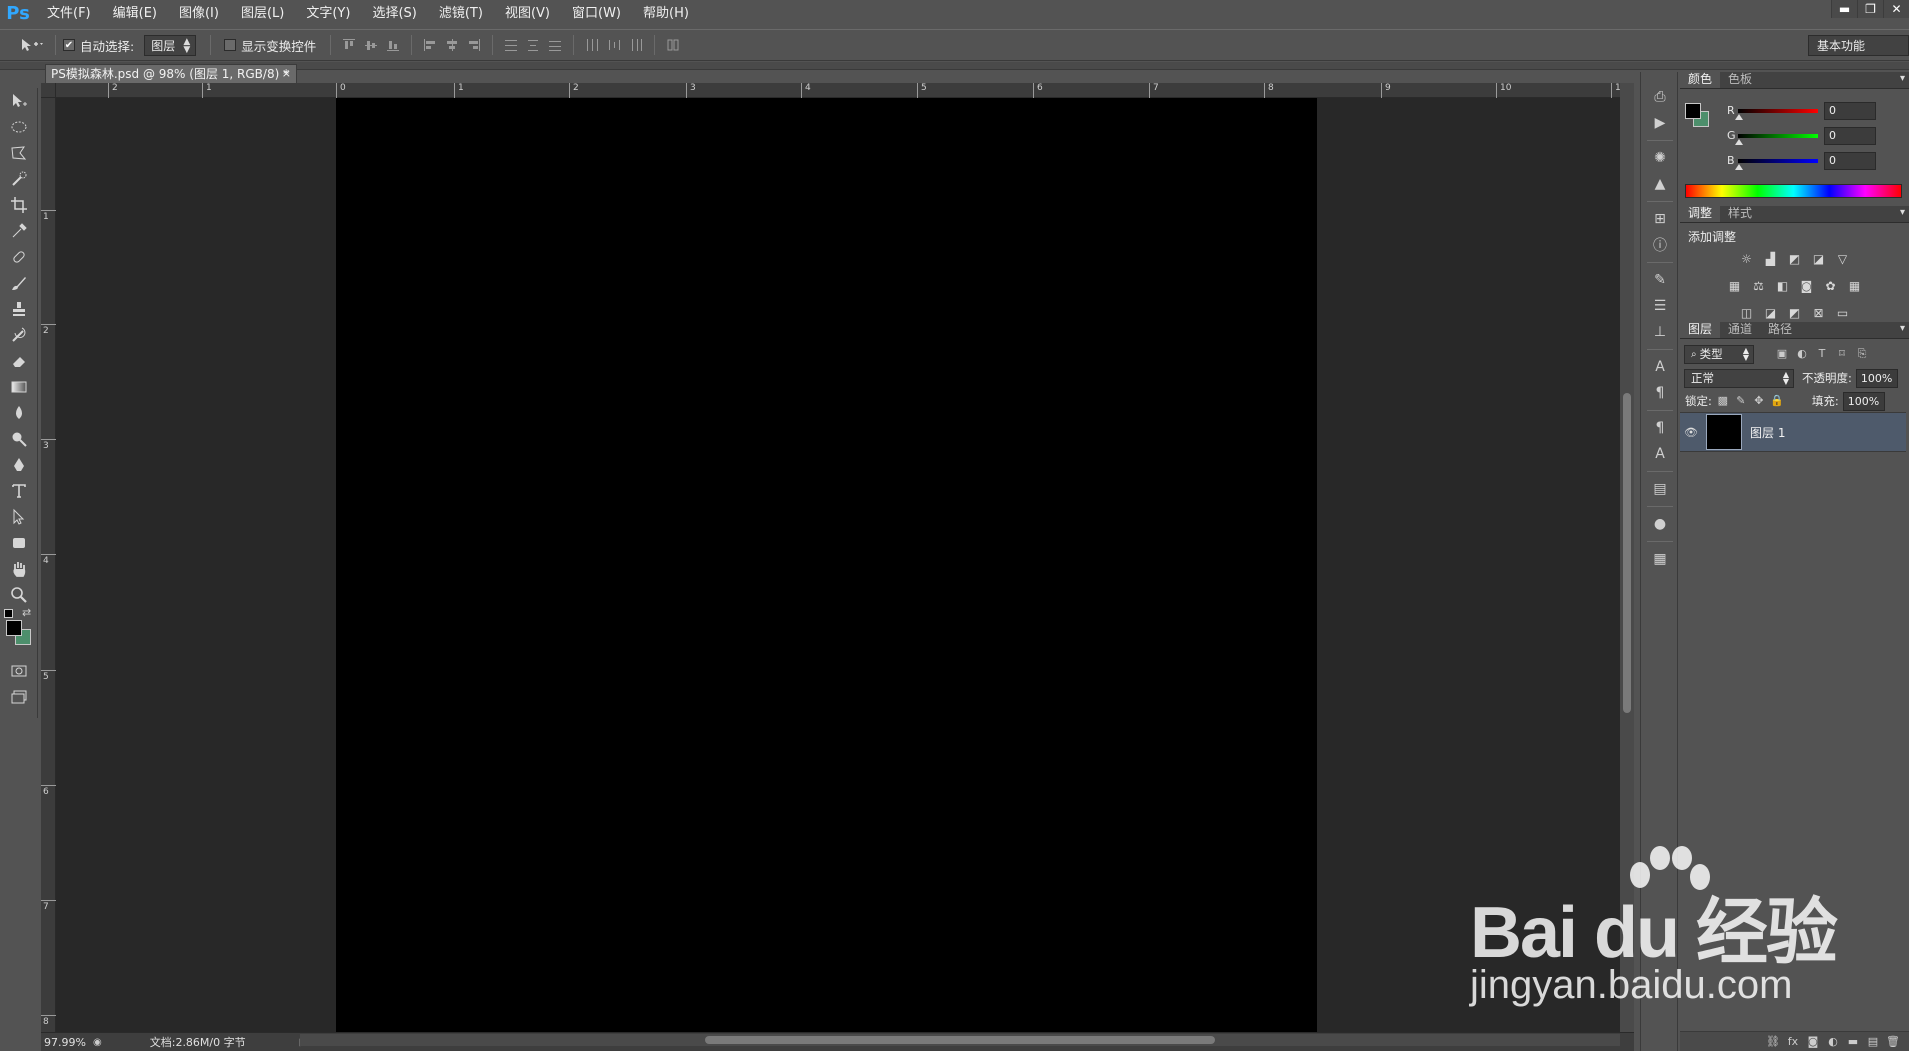 Image resolution: width=1909 pixels, height=1051 pixels. What do you see at coordinates (1739, 142) in the screenshot?
I see `green-slider-thumb` at bounding box center [1739, 142].